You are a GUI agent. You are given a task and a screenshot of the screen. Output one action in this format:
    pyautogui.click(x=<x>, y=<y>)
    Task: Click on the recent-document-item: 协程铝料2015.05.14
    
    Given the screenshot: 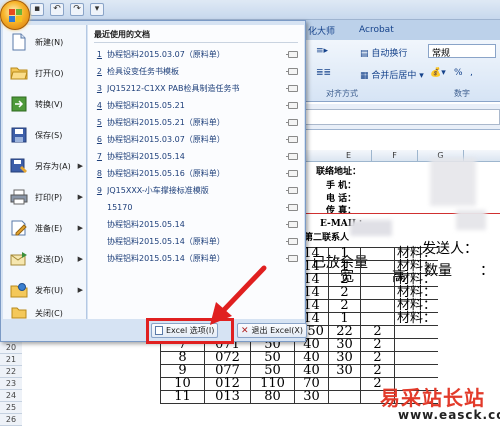 What is the action you would take?
    pyautogui.click(x=196, y=224)
    